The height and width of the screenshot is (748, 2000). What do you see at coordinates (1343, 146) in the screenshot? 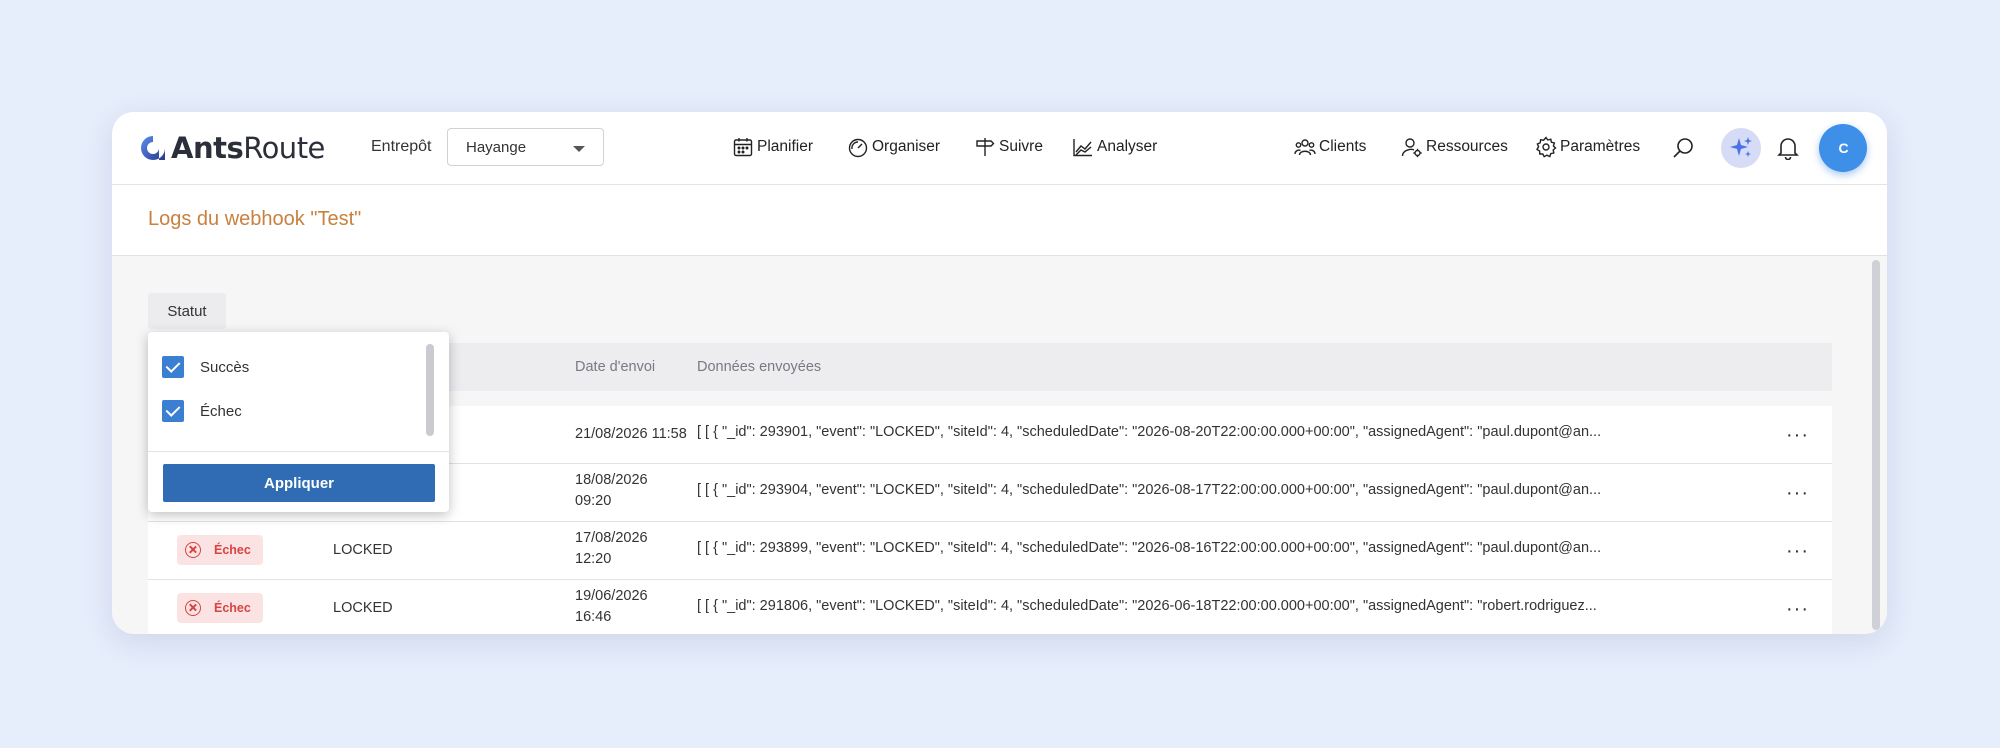
I see `nav-label: Clients` at bounding box center [1343, 146].